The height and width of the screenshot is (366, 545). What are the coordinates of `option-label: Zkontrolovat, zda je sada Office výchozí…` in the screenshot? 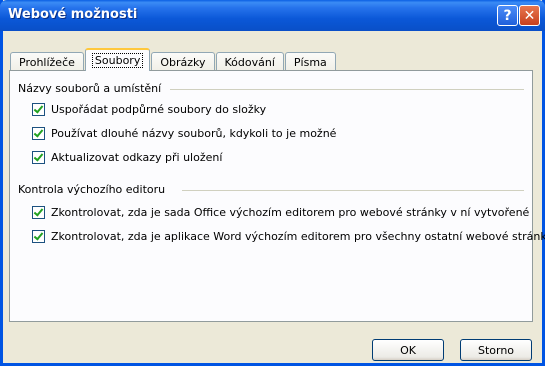 It's located at (290, 212).